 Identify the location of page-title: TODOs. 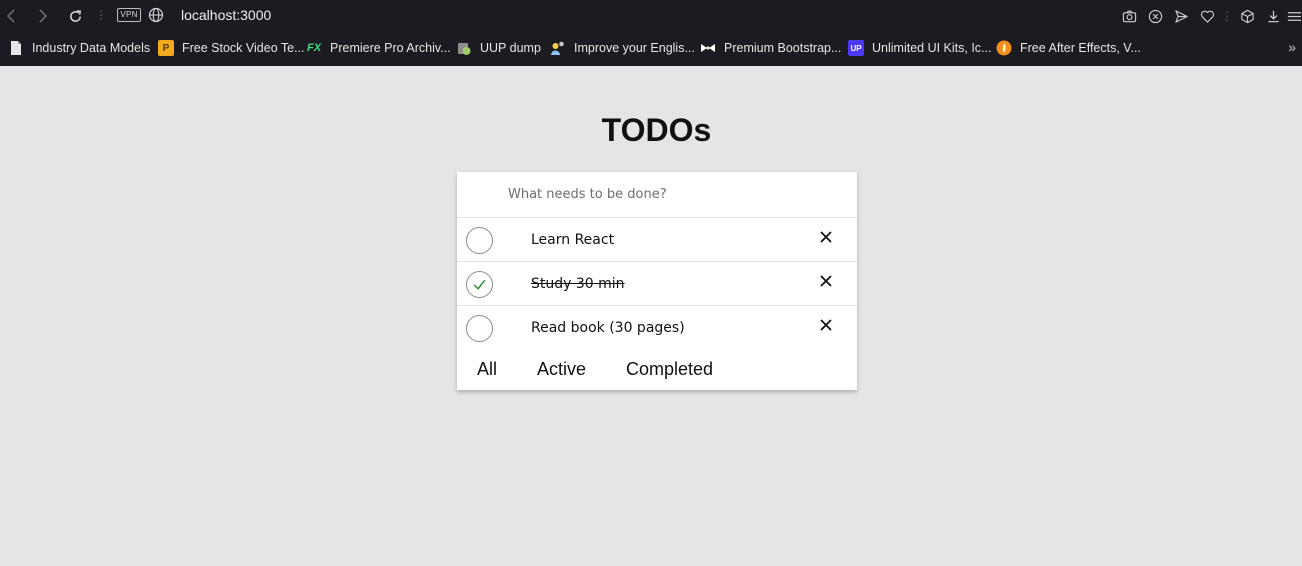
(656, 130).